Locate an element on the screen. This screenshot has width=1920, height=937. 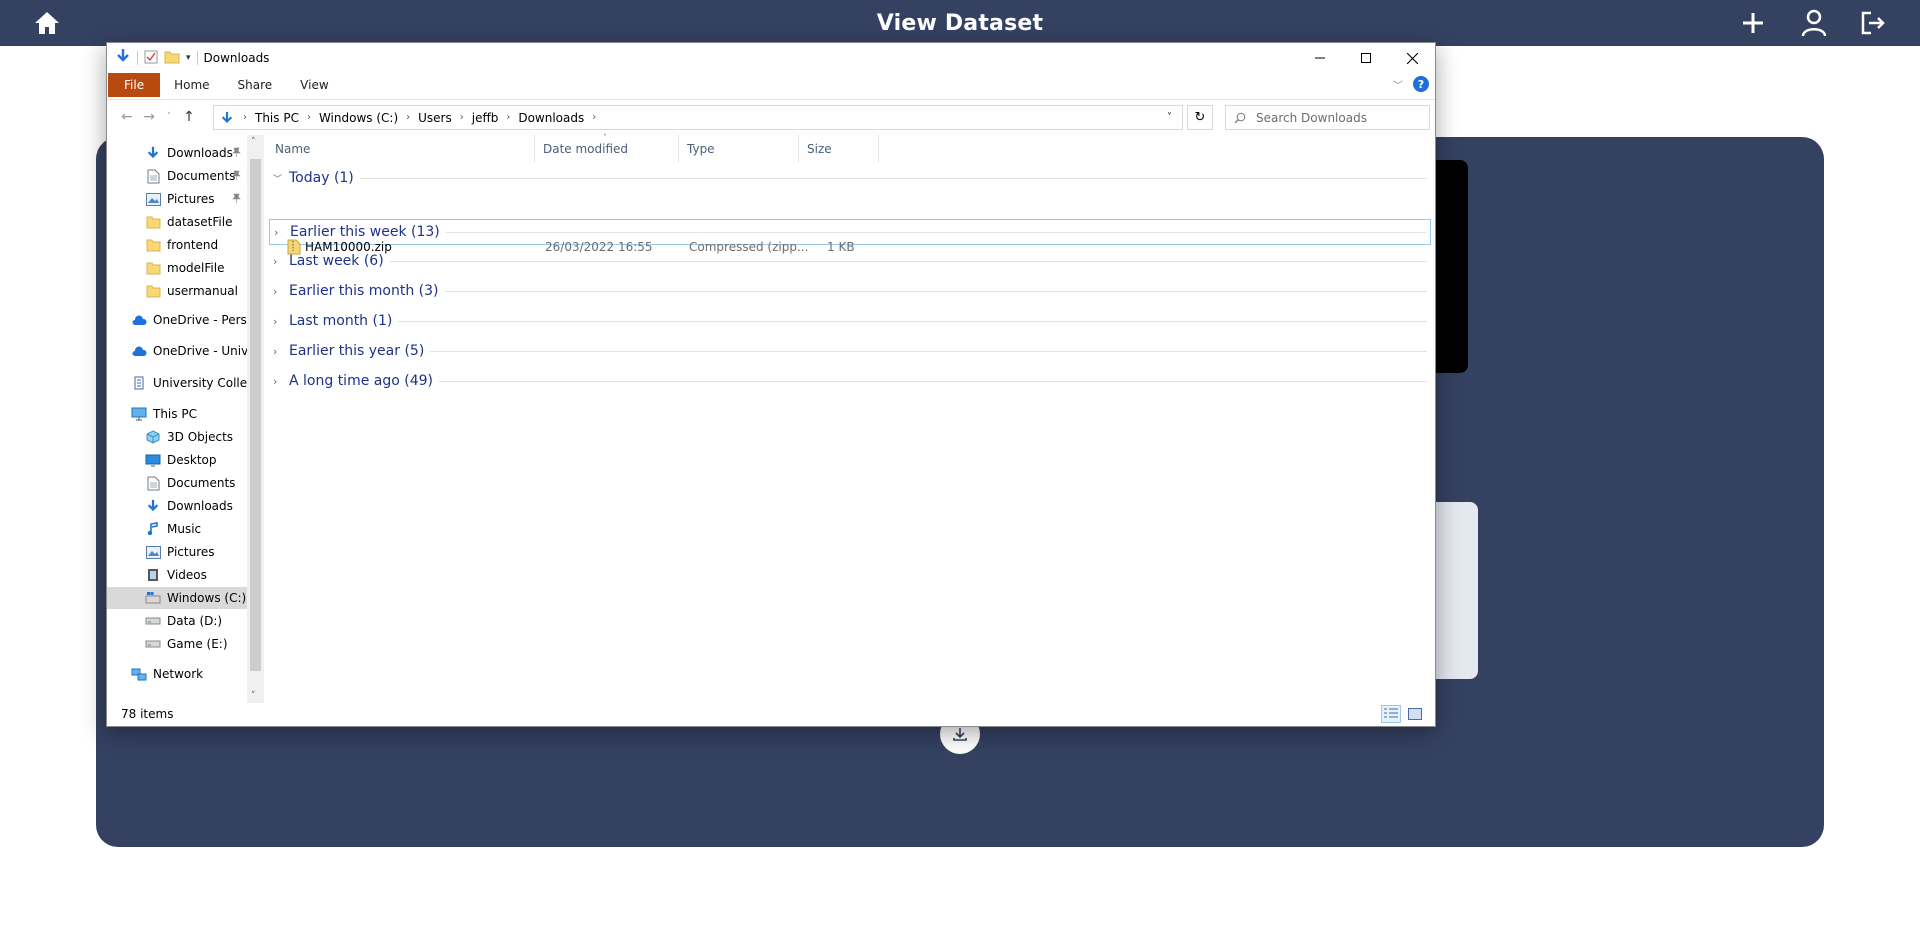
tab-view: View is located at coordinates (314, 85).